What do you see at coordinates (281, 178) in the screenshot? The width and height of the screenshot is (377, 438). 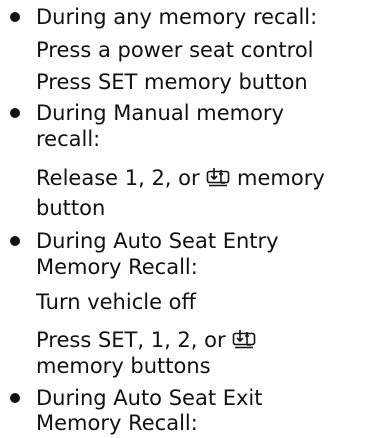 I see `step-text: memory` at bounding box center [281, 178].